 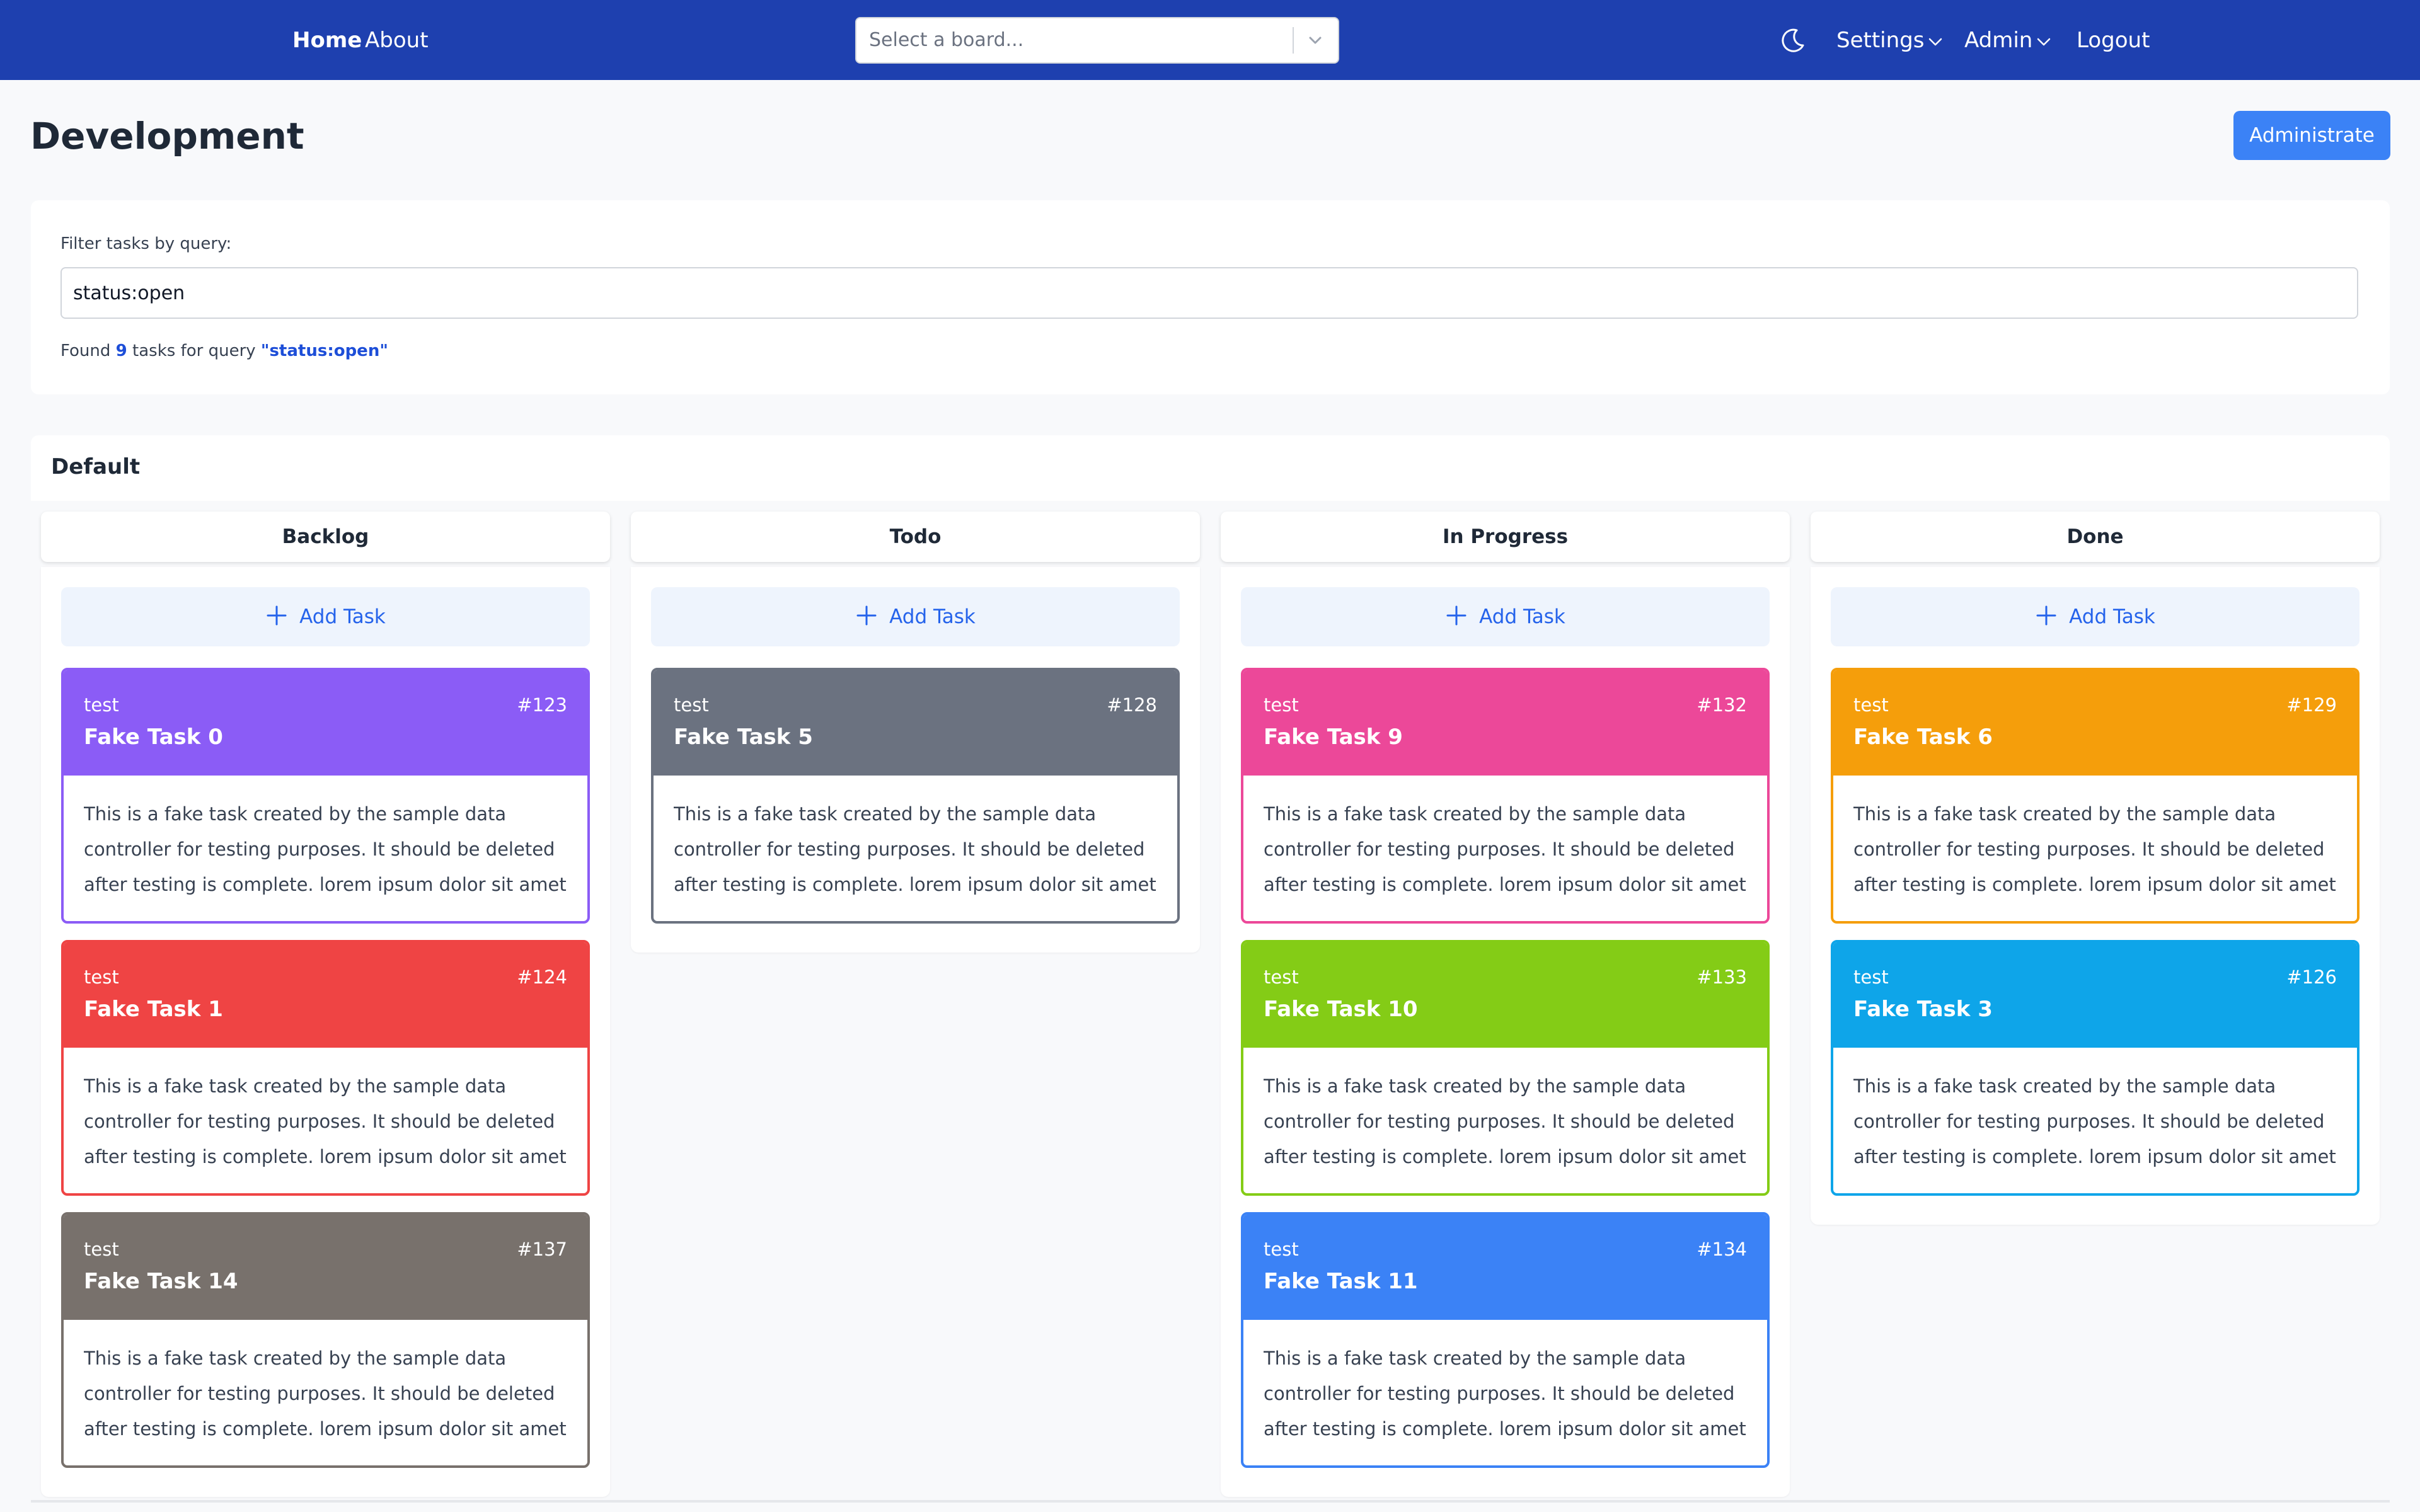 I want to click on filter-query-input, so click(x=1209, y=293).